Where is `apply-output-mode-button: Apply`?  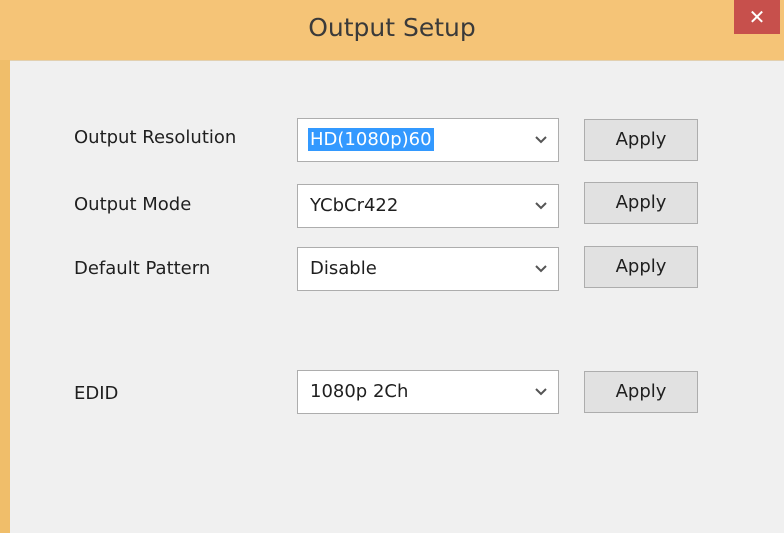 apply-output-mode-button: Apply is located at coordinates (641, 203).